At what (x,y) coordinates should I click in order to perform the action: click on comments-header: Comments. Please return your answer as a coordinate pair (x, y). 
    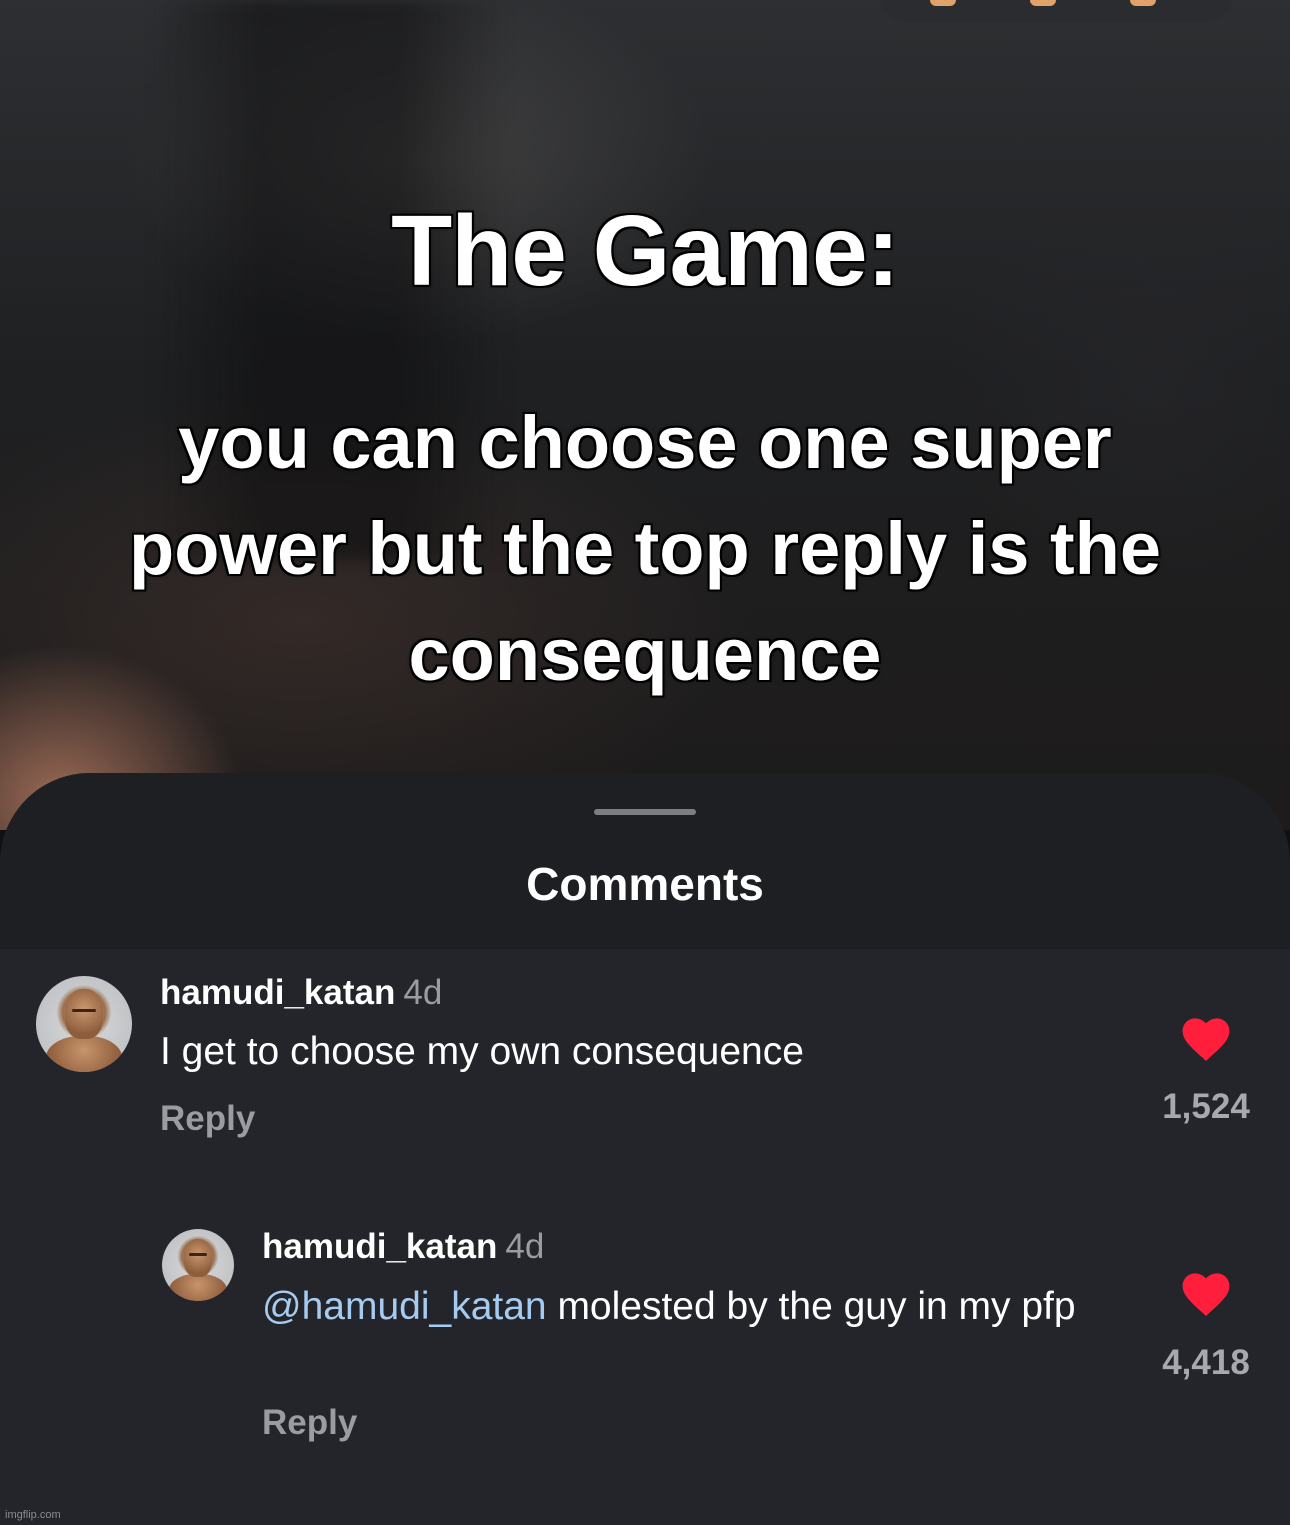
    Looking at the image, I should click on (645, 861).